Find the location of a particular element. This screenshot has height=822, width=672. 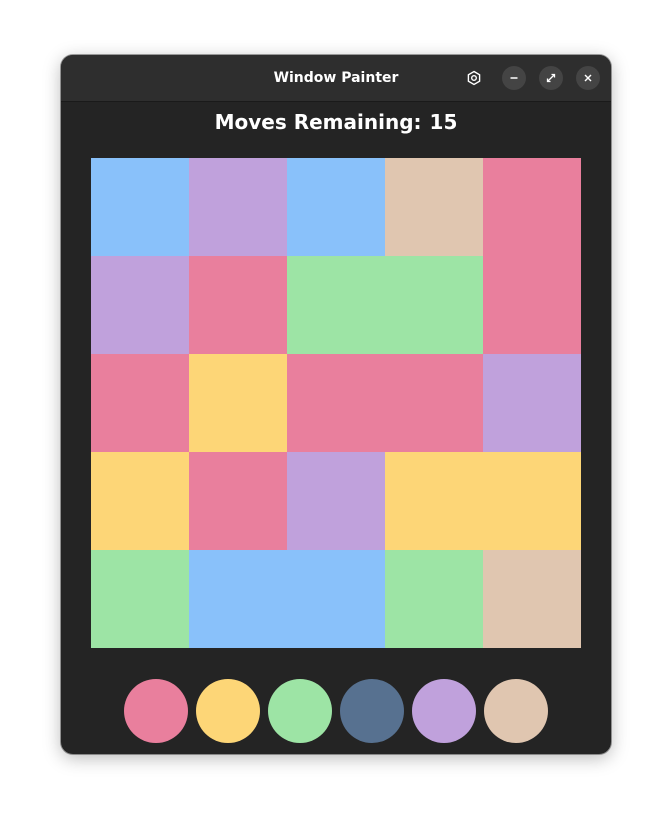

minimize-button is located at coordinates (514, 78).